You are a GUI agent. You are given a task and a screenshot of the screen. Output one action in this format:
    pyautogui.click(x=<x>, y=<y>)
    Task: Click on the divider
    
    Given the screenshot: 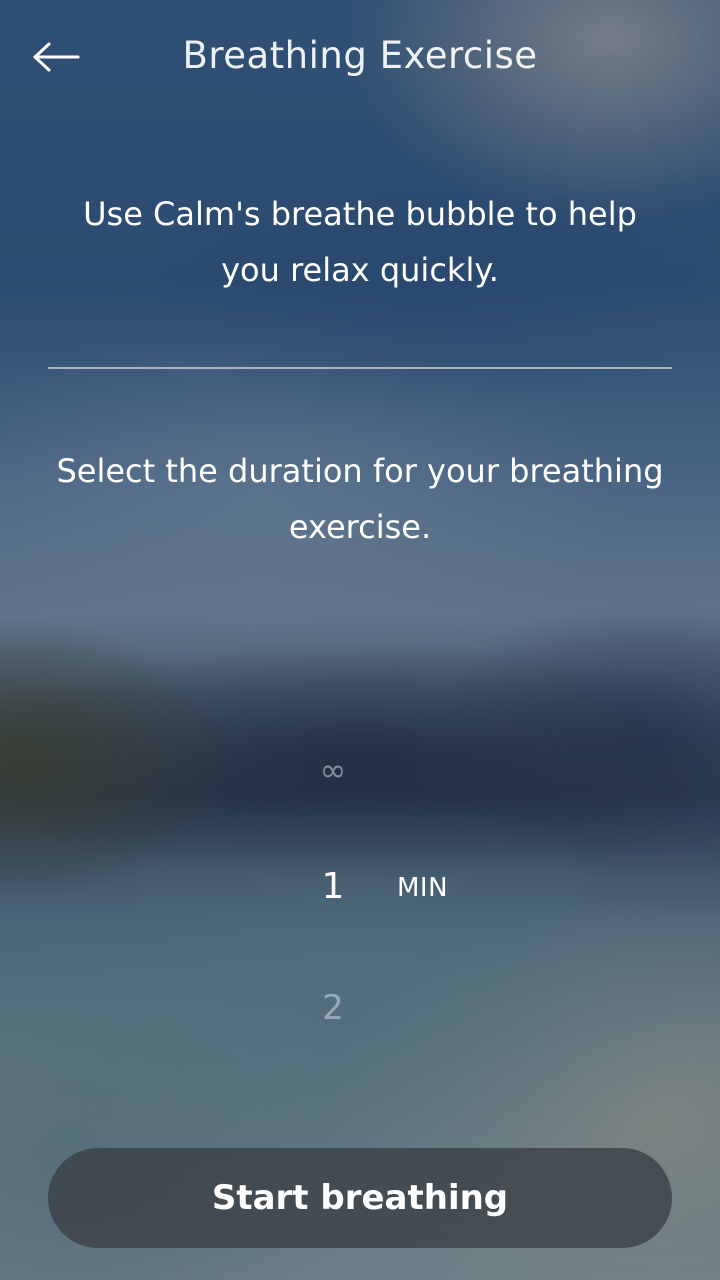 What is the action you would take?
    pyautogui.click(x=360, y=368)
    